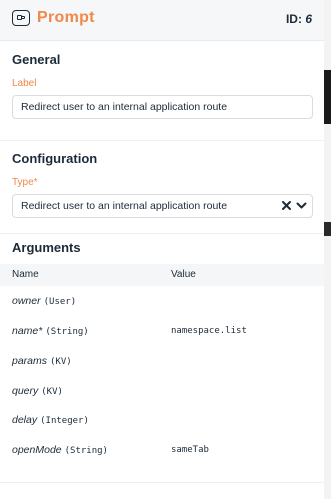 Image resolution: width=331 pixels, height=499 pixels. What do you see at coordinates (25, 391) in the screenshot?
I see `argument-name-text: query` at bounding box center [25, 391].